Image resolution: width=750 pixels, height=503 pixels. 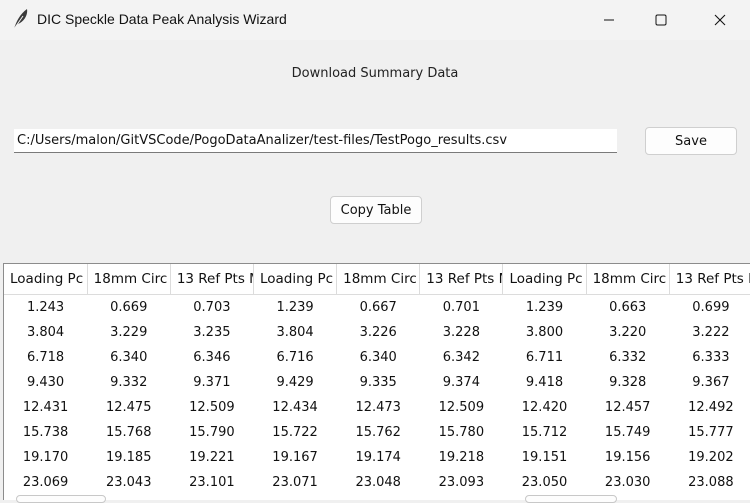 I want to click on table-cell: 15.777, so click(x=711, y=432).